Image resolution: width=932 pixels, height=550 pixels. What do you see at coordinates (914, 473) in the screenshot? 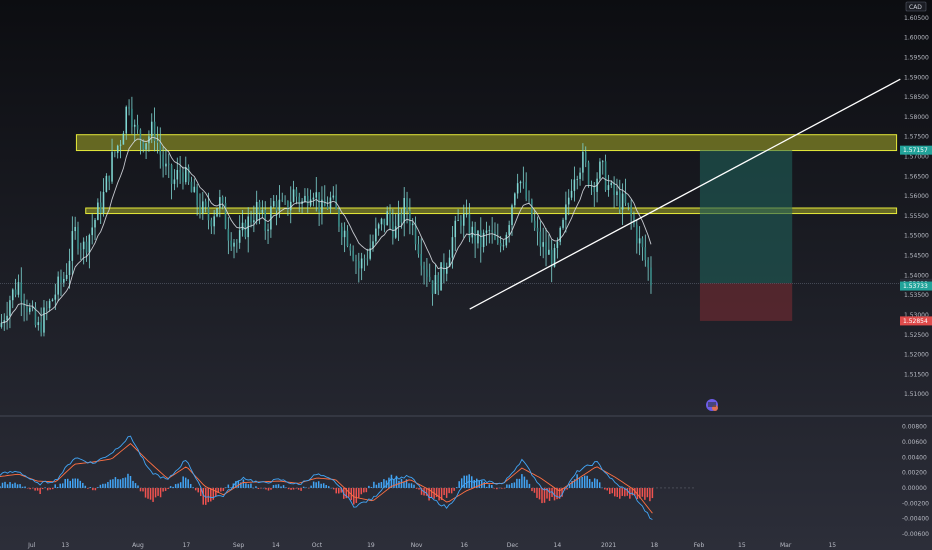
I see `macd-axis-tick-label: 0.00200` at bounding box center [914, 473].